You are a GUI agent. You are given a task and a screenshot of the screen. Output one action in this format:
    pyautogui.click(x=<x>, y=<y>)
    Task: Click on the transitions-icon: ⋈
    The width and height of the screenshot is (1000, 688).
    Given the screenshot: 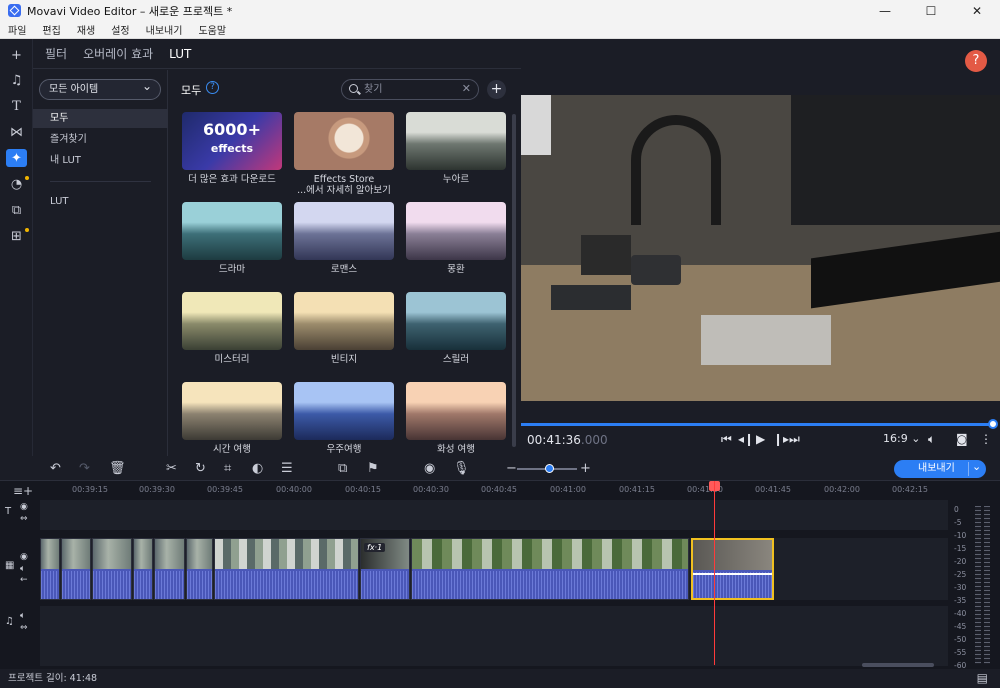 What is the action you would take?
    pyautogui.click(x=16, y=132)
    